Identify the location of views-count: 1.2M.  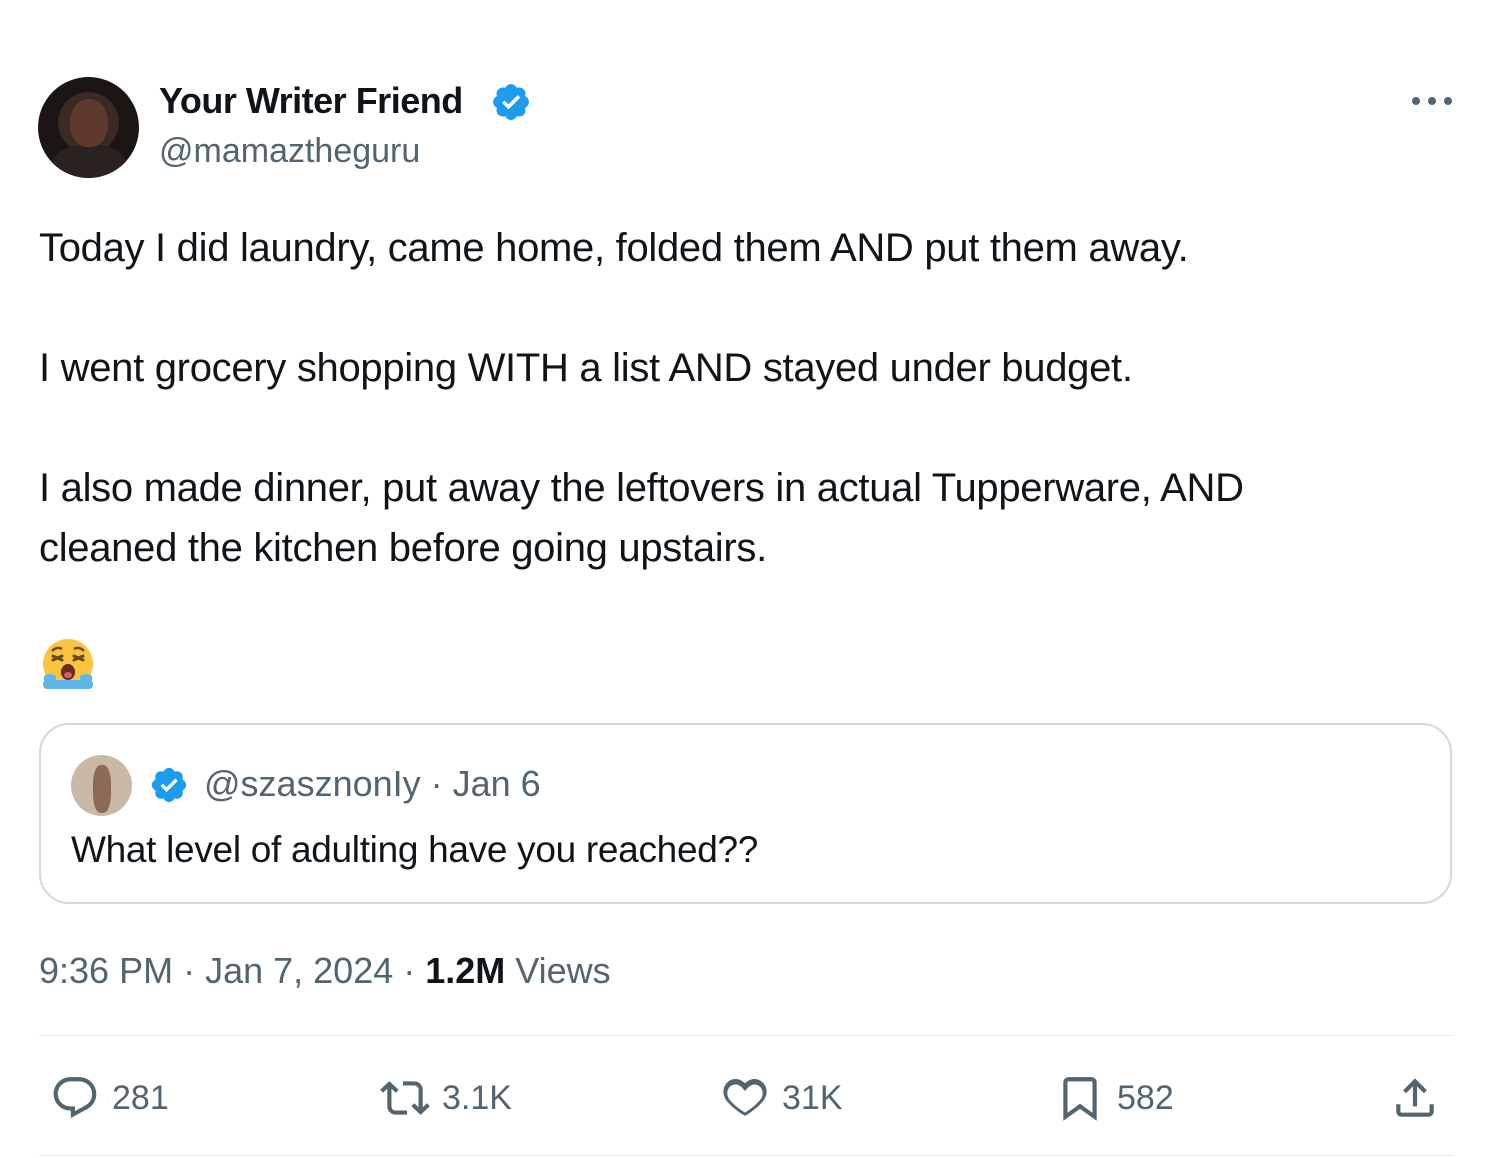
(465, 970).